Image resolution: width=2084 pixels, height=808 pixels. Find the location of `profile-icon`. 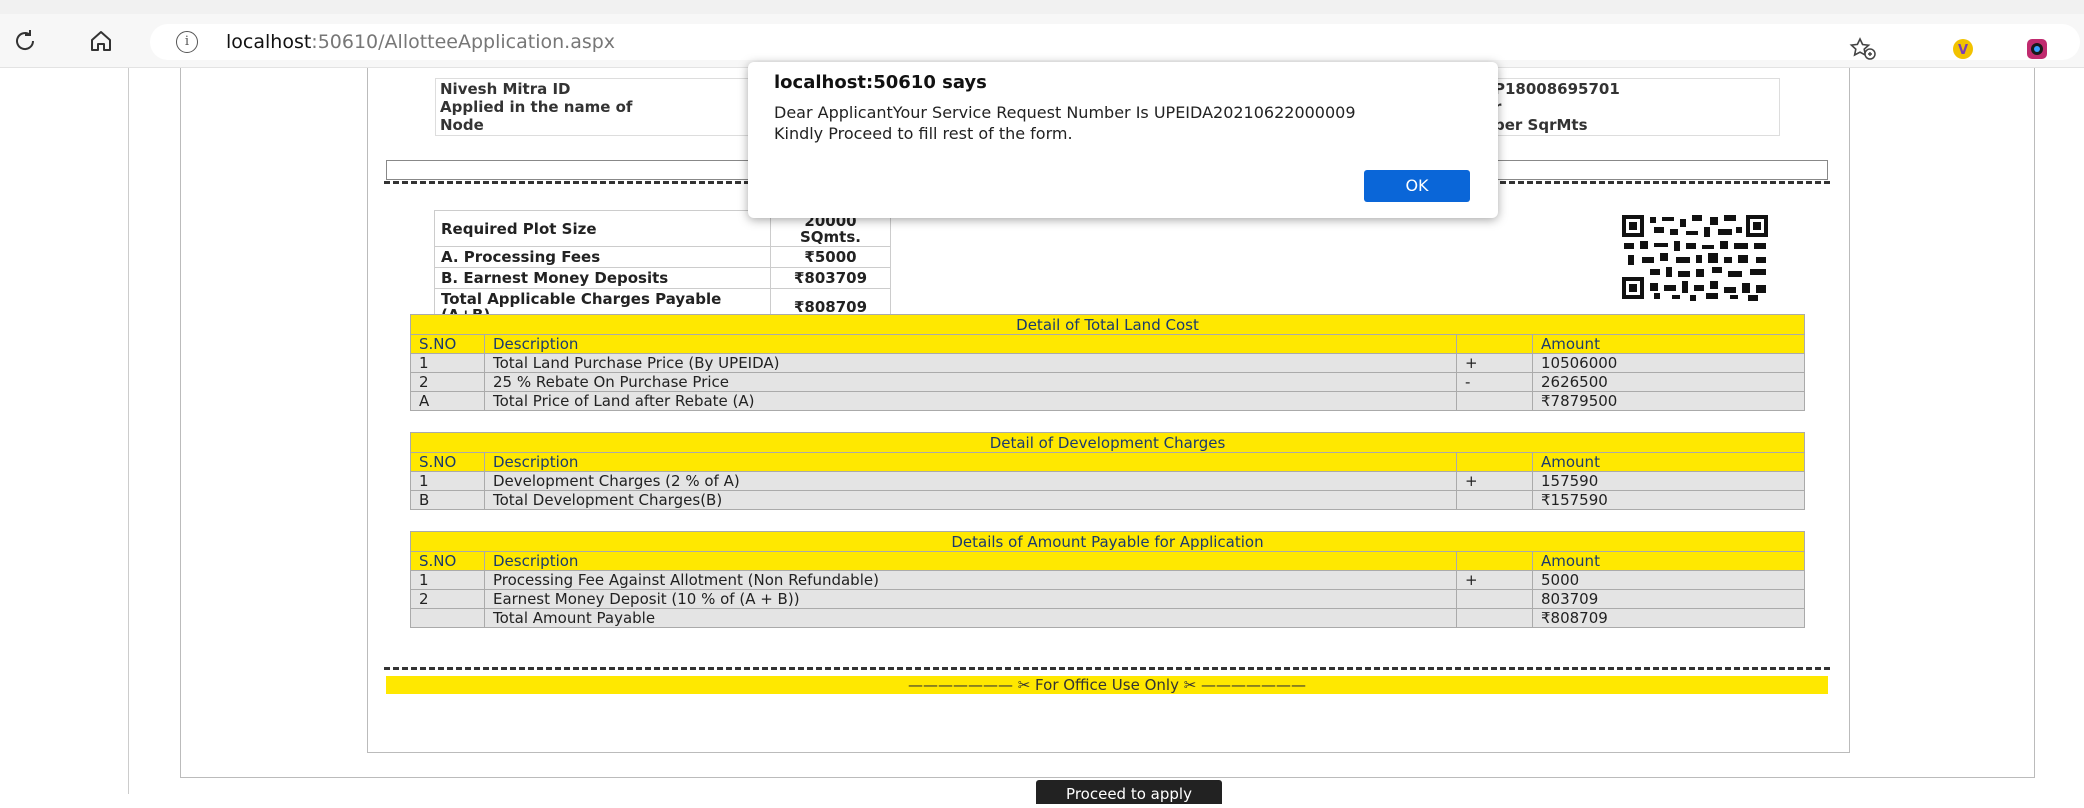

profile-icon is located at coordinates (2037, 49).